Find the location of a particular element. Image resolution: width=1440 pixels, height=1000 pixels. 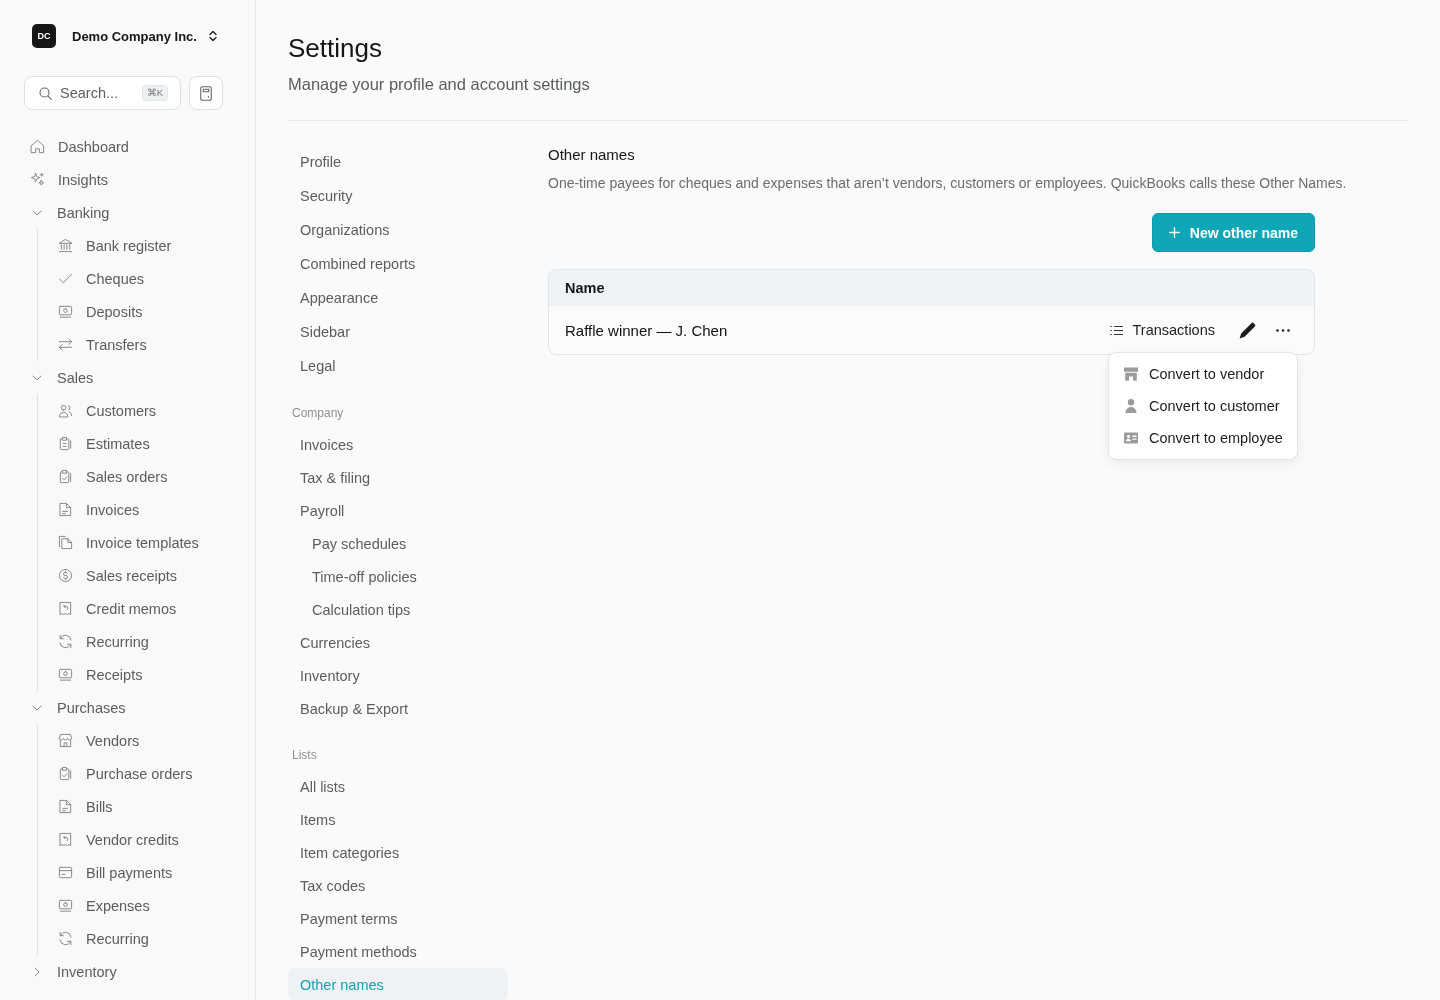

navigation-link: Sales orders is located at coordinates (134, 476).